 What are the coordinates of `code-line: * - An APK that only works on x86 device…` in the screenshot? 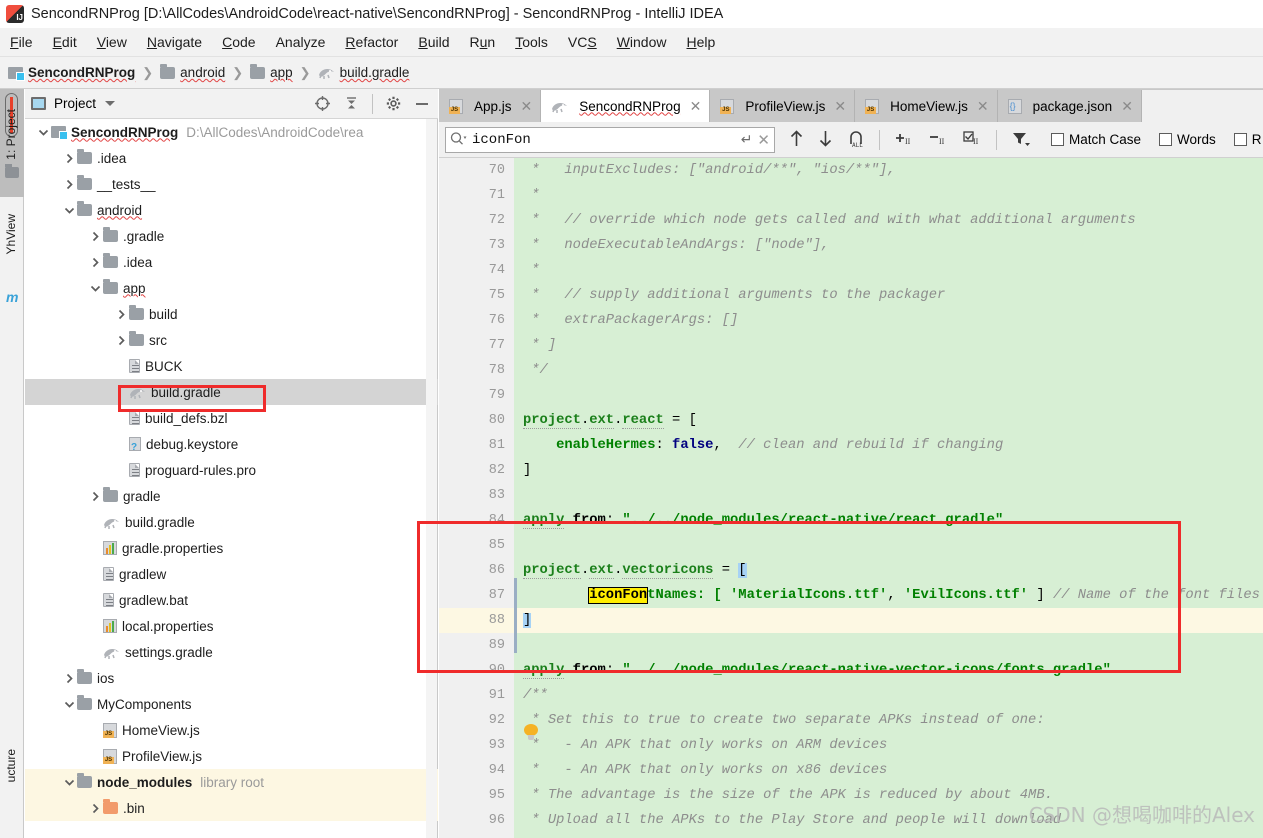 It's located at (888, 770).